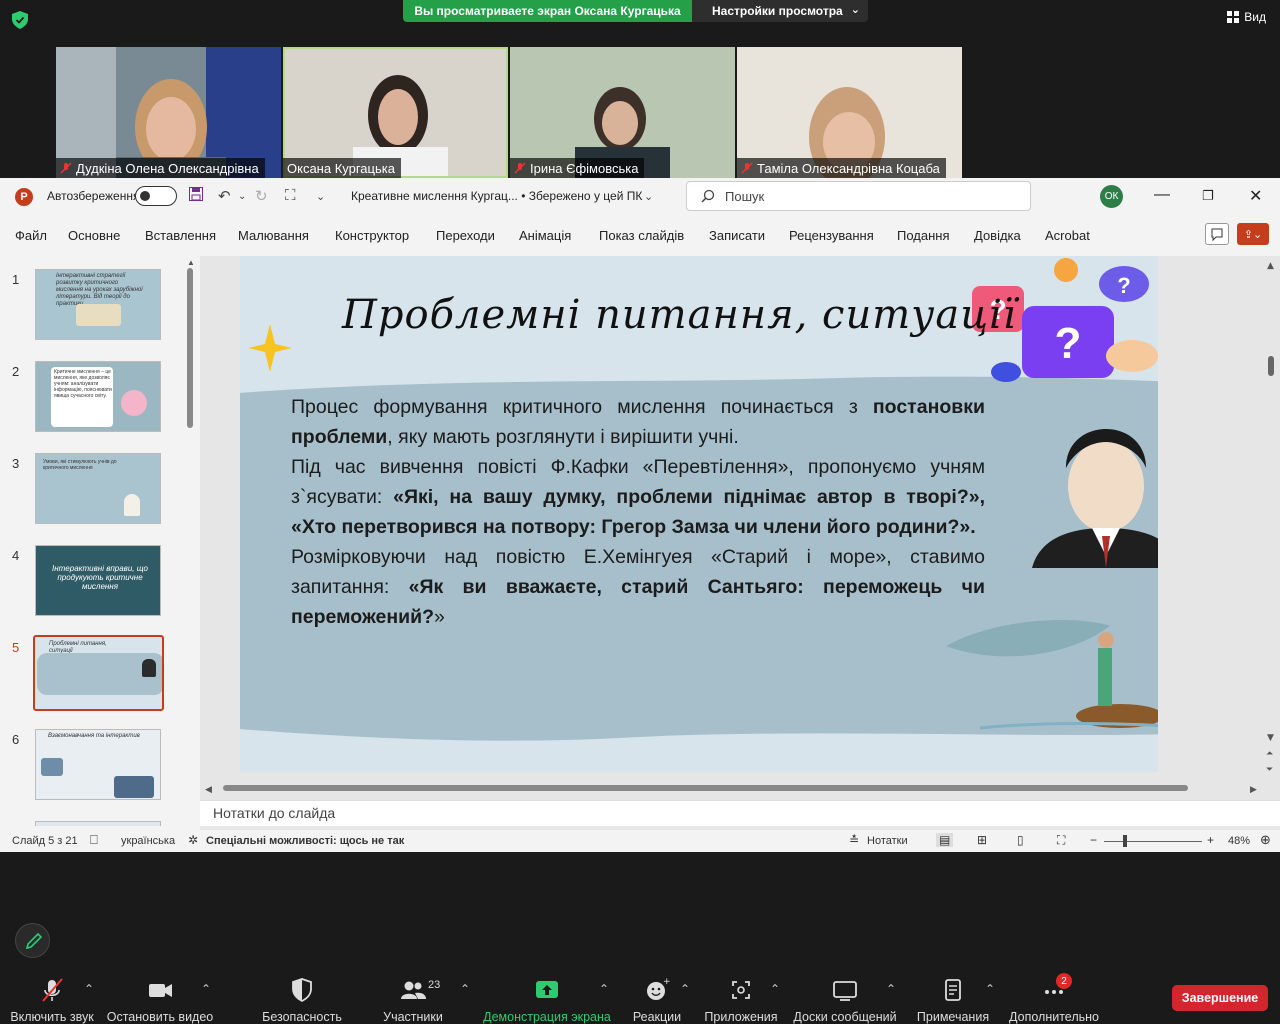 The width and height of the screenshot is (1280, 1024). I want to click on annotate-button, so click(32, 940).